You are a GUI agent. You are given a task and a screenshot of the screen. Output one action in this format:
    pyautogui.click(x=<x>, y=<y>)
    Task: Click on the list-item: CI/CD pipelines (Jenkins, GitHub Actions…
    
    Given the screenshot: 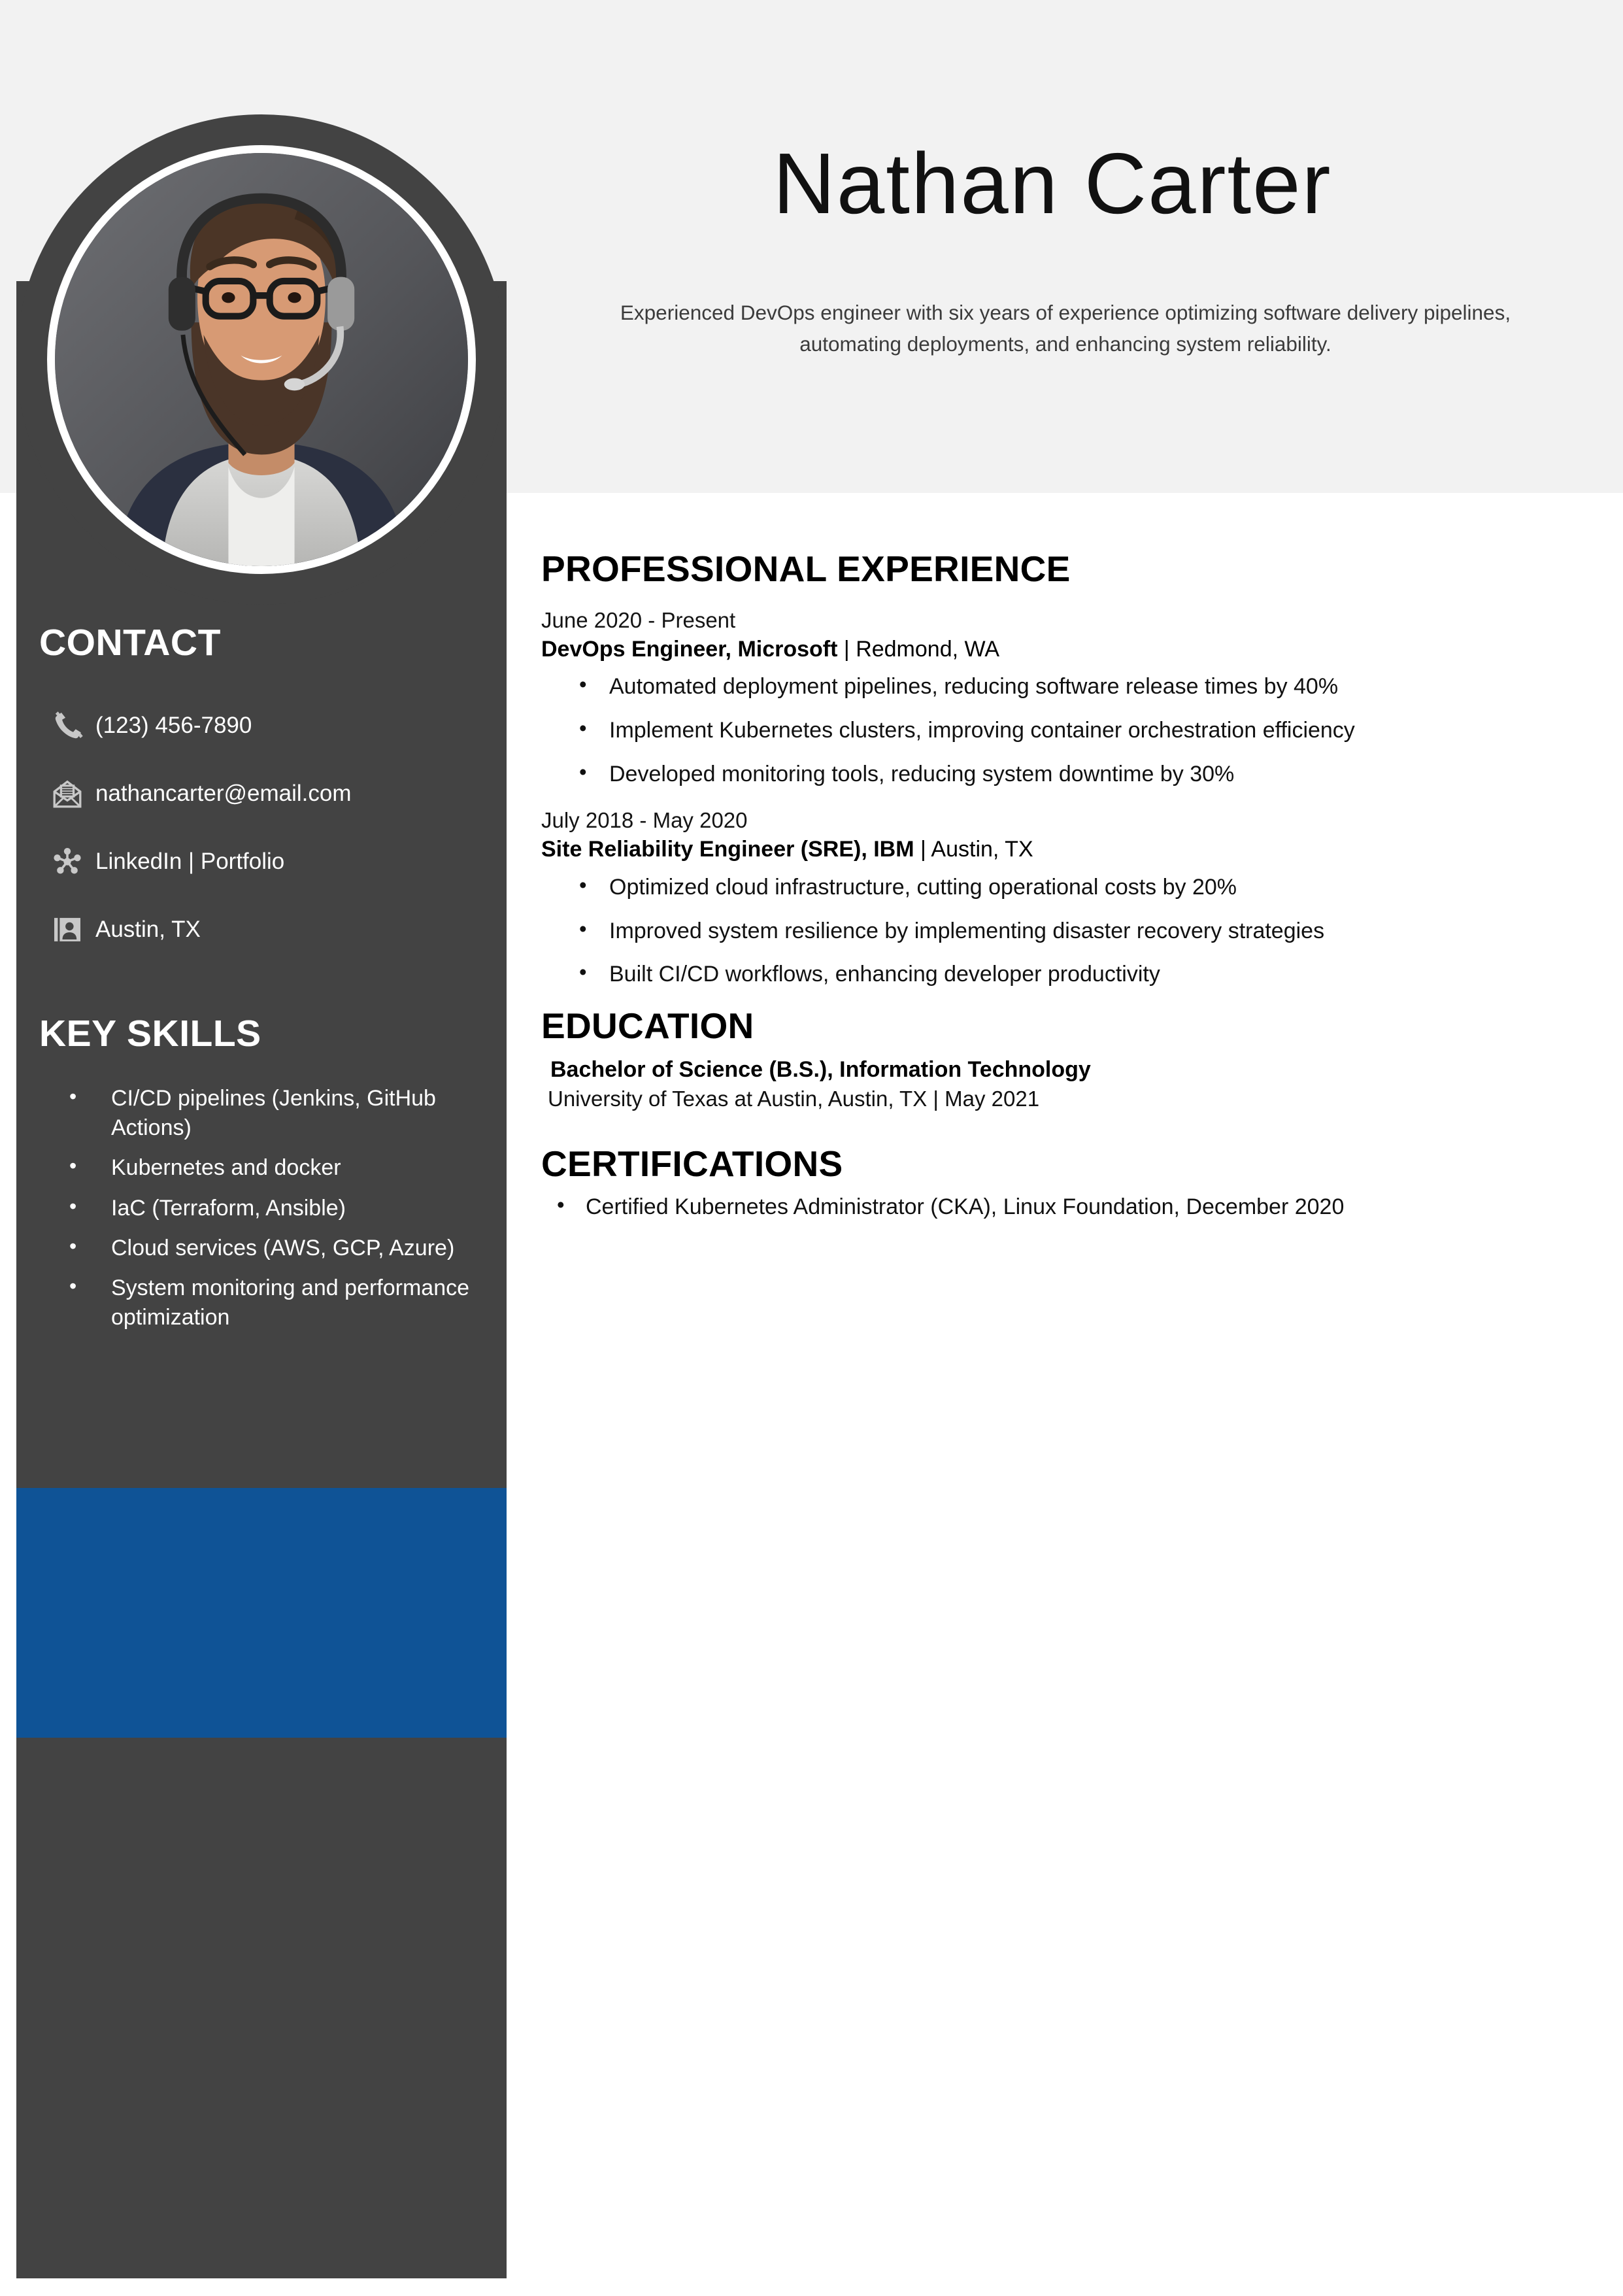 What is the action you would take?
    pyautogui.click(x=267, y=1113)
    